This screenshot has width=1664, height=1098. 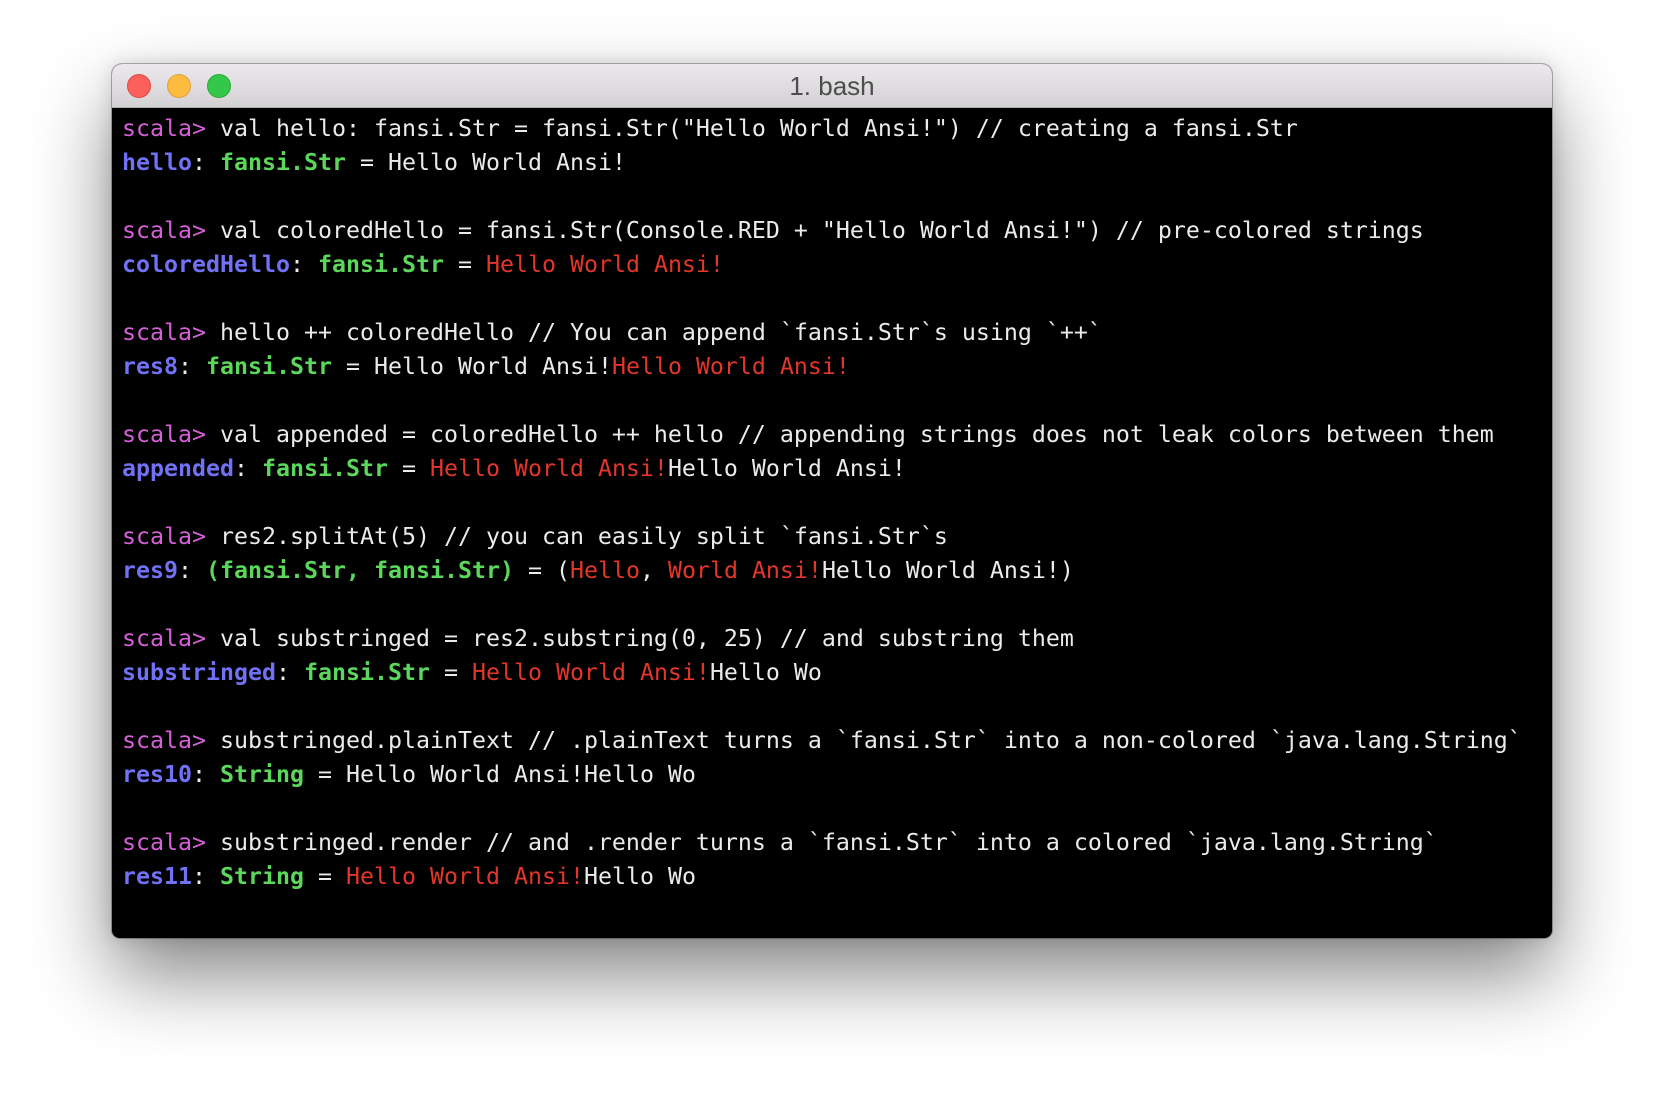 I want to click on result-name-text: res8, so click(x=150, y=366).